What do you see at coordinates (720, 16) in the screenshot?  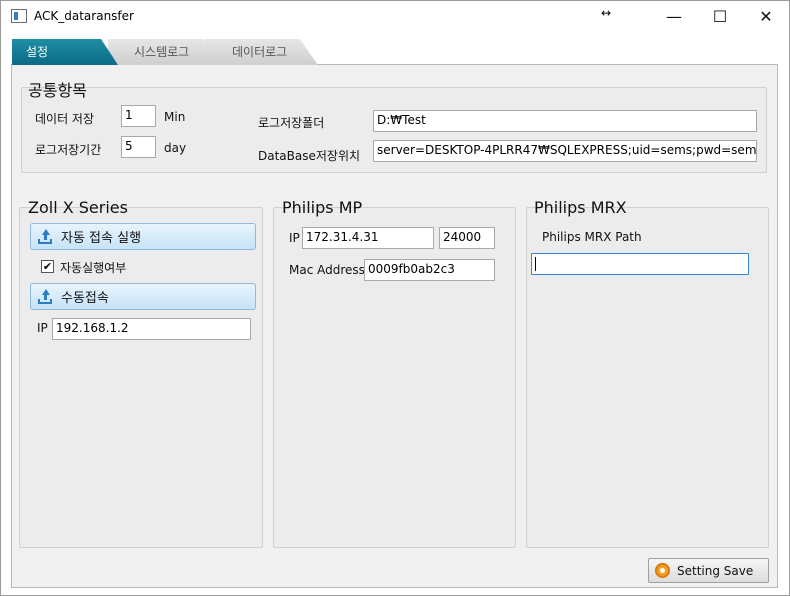 I see `maximize-button: ☐` at bounding box center [720, 16].